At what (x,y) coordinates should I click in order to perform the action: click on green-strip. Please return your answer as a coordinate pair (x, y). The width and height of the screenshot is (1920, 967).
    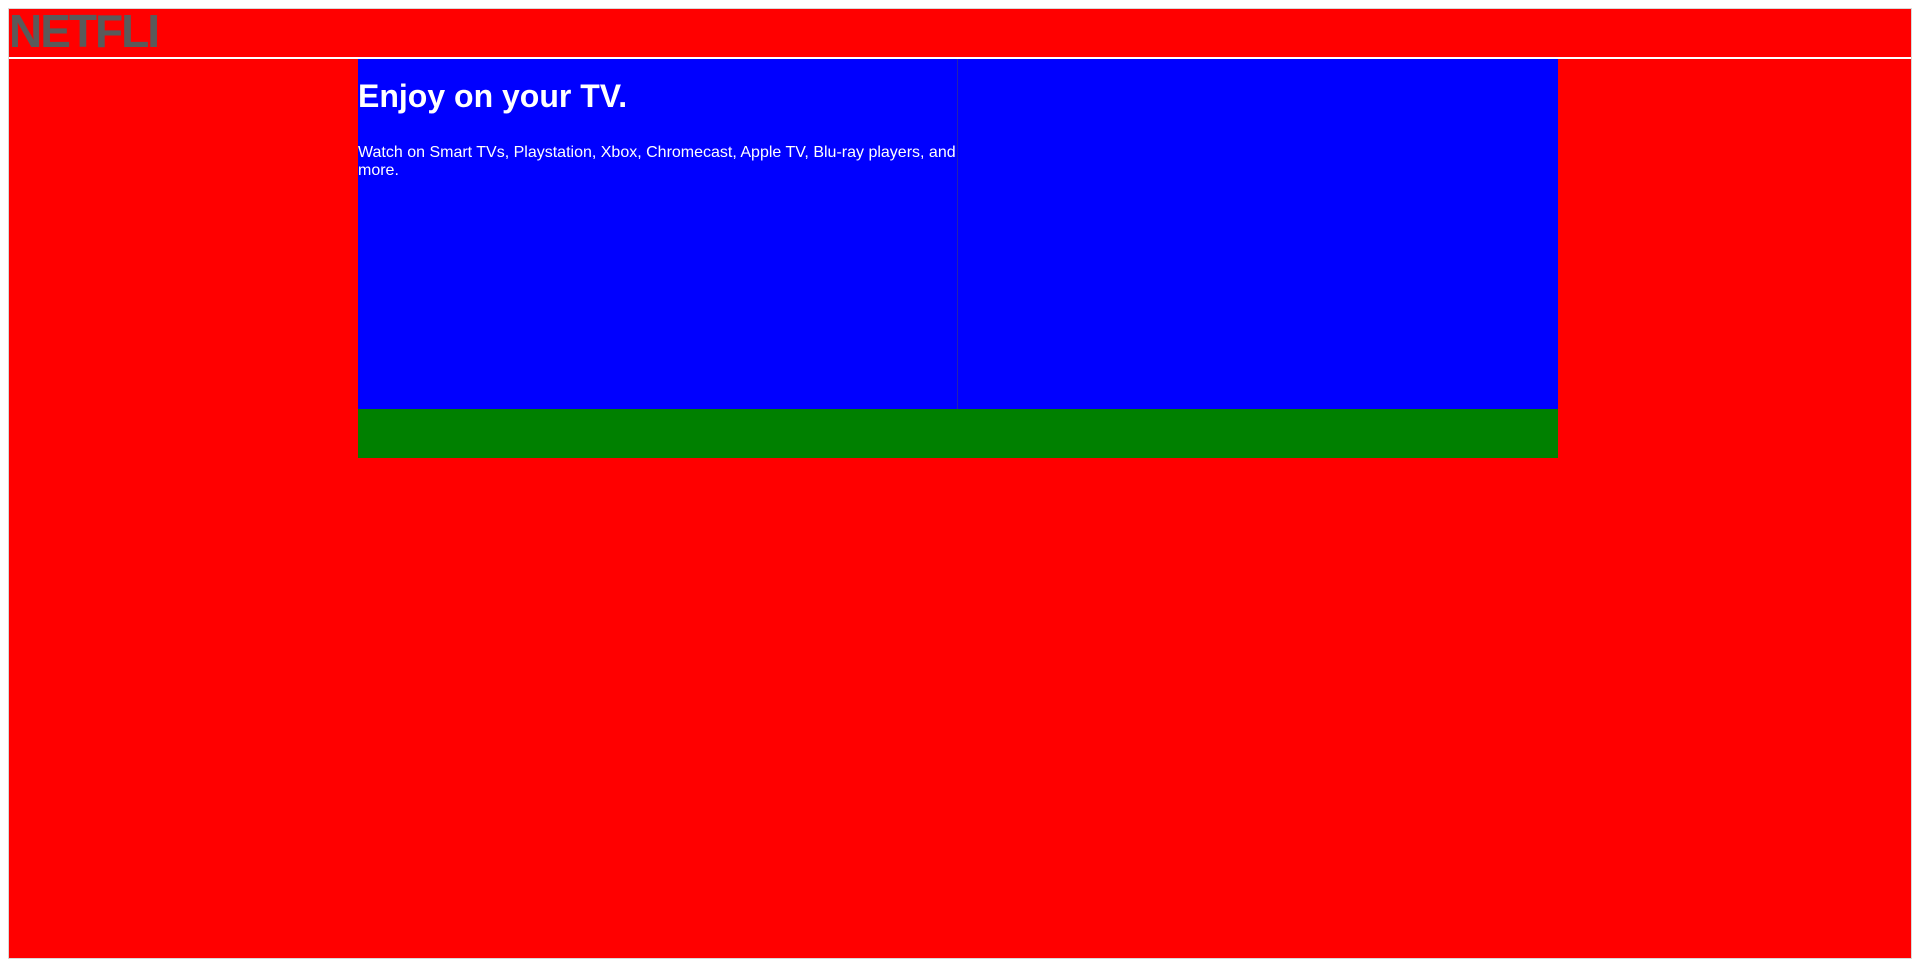
    Looking at the image, I should click on (958, 433).